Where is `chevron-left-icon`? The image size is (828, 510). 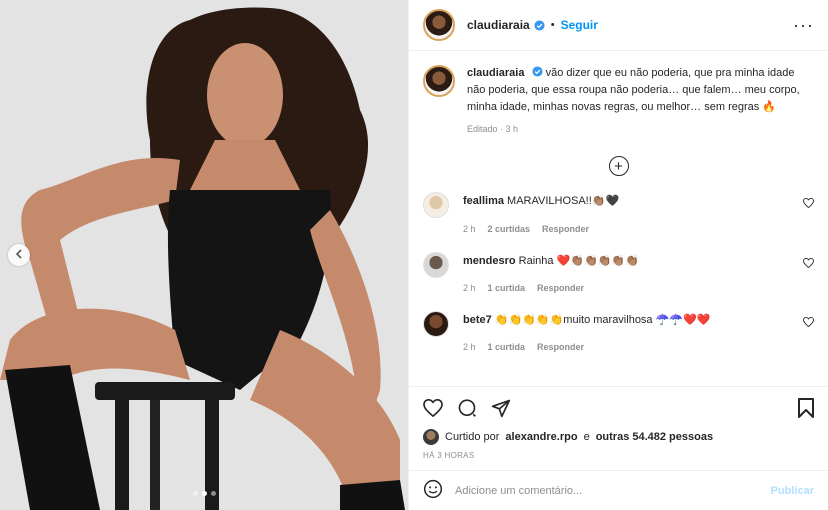 chevron-left-icon is located at coordinates (19, 255).